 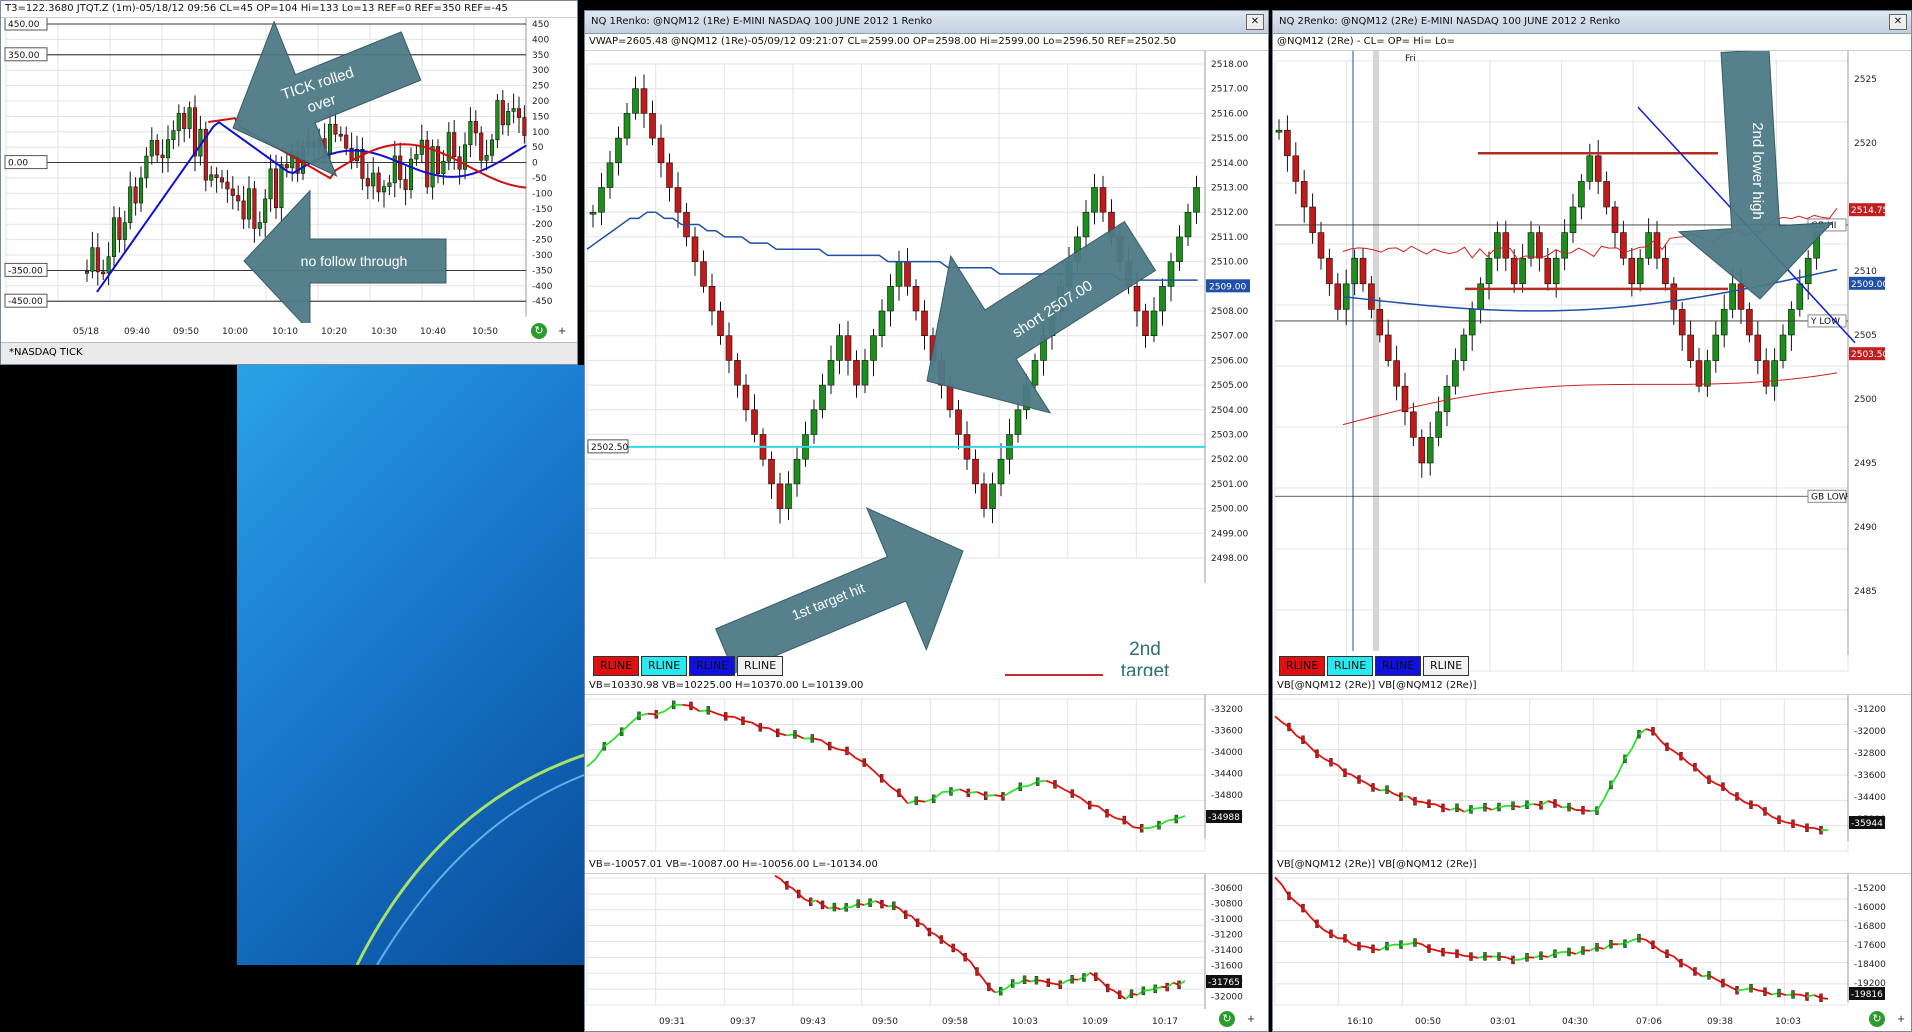 I want to click on renko2-vb1-header: VB[@NQM12 (2Re)] VB[@NQM12 (2Re)], so click(x=1592, y=686).